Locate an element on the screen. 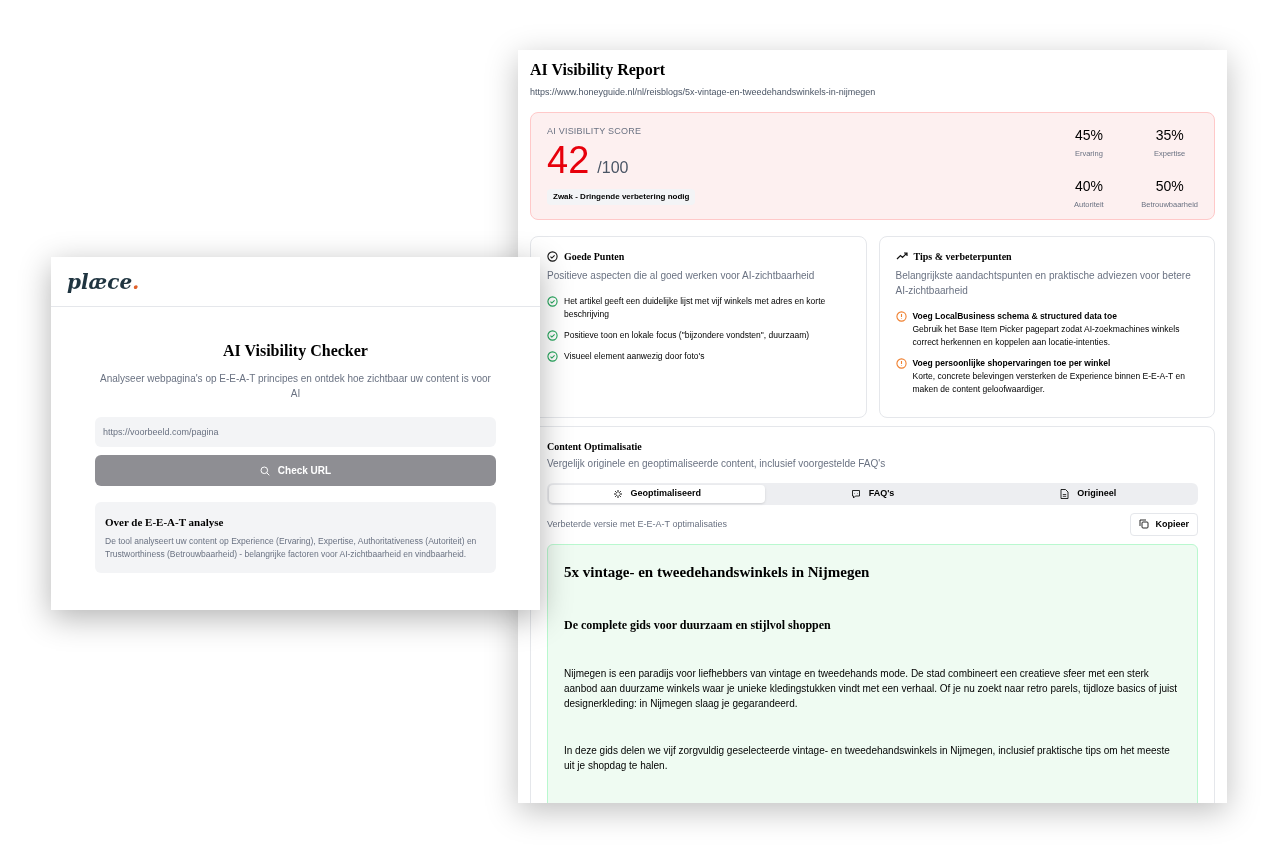 Image resolution: width=1280 pixels, height=853 pixels. score-label: AI VISIBILITY SCORE is located at coordinates (595, 131).